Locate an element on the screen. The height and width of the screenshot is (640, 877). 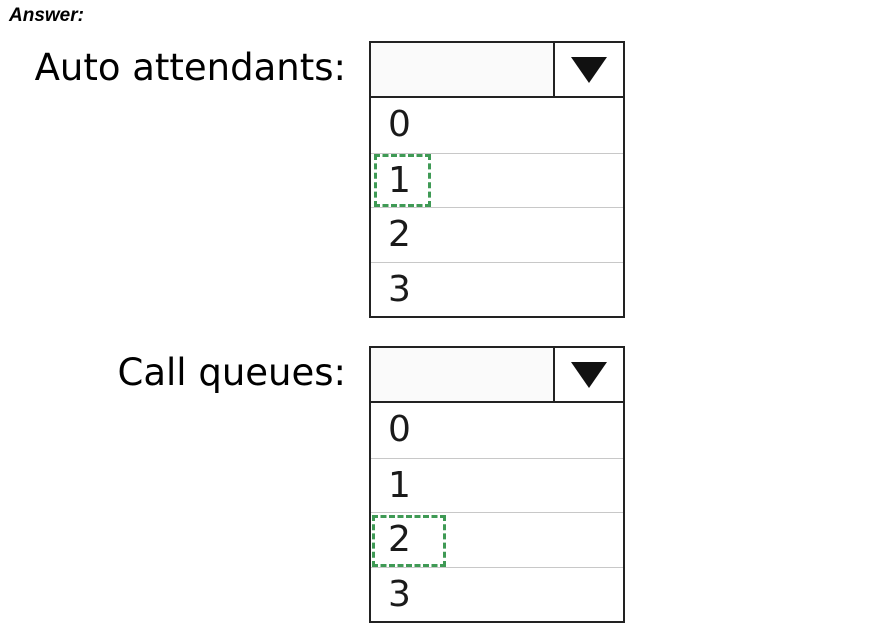
auto-attendants-option-list: 0 1 2 3 is located at coordinates (497, 208).